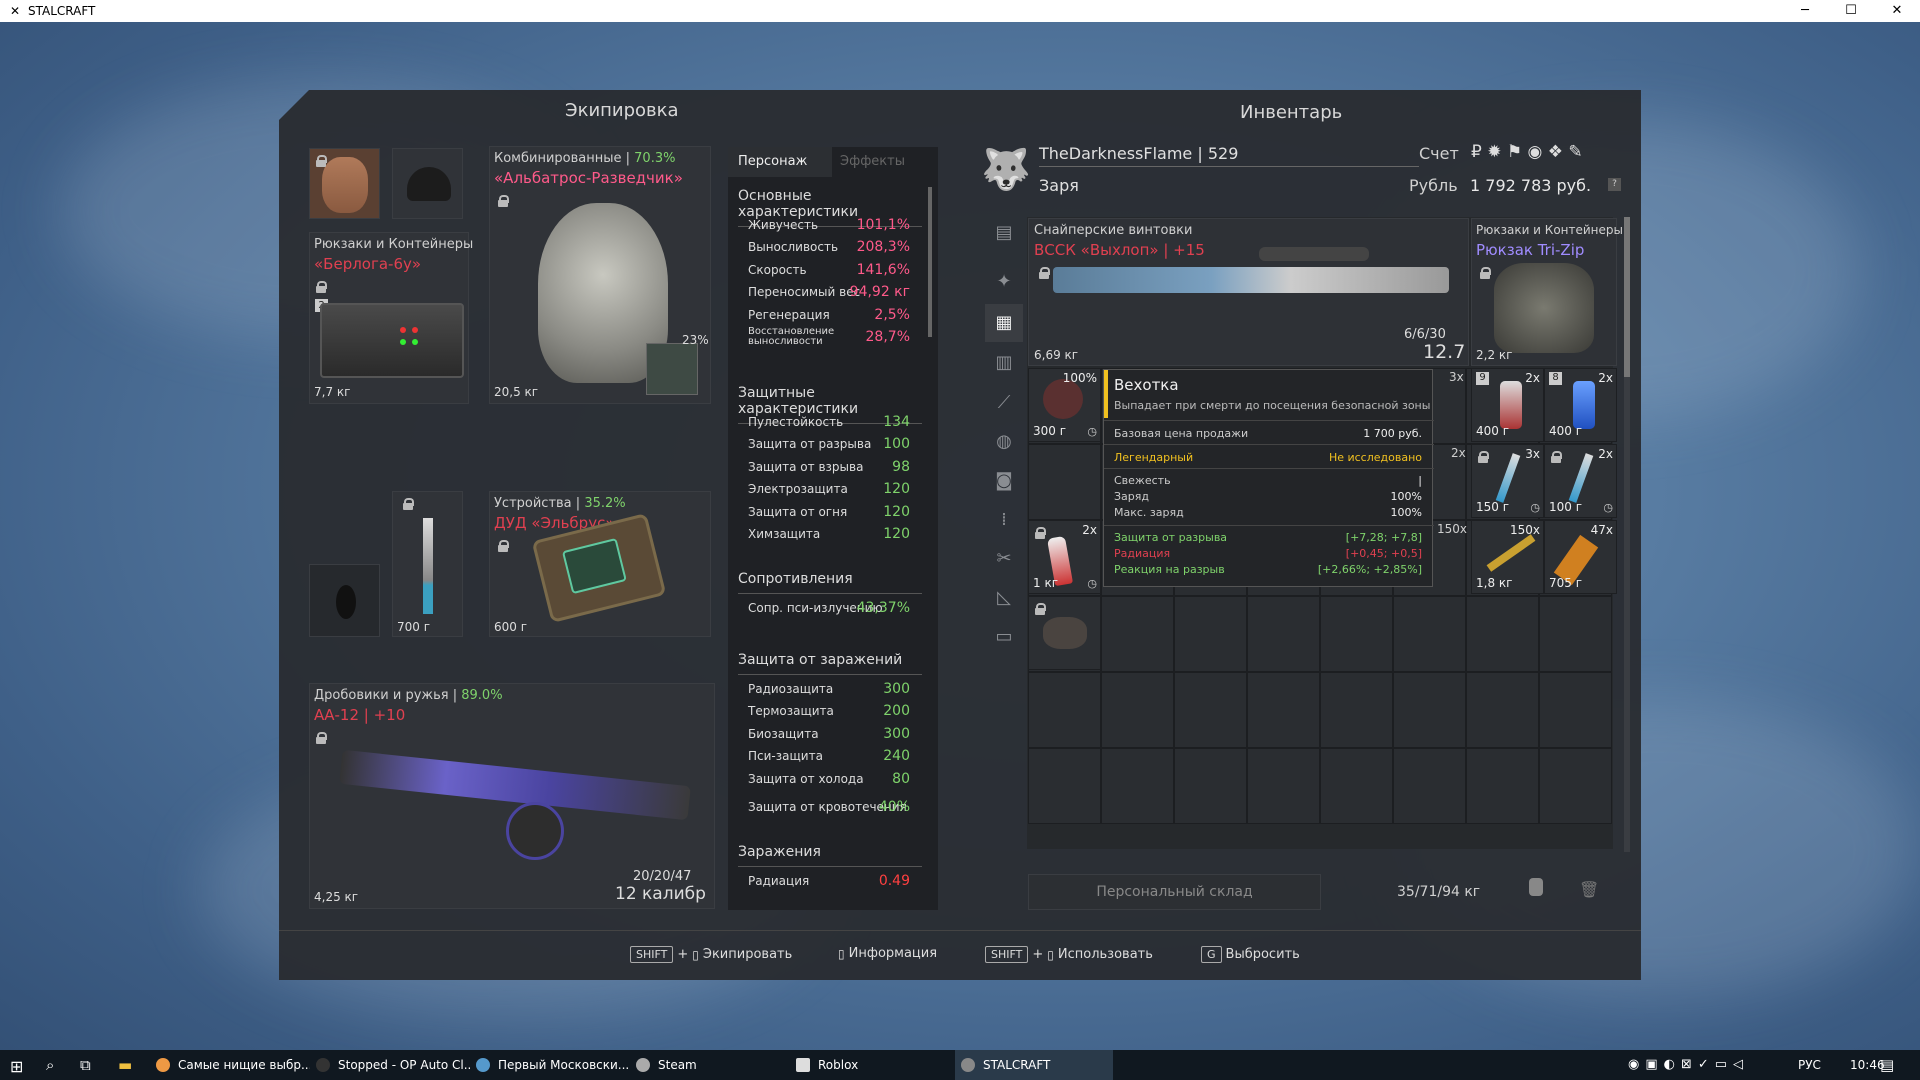 The image size is (1920, 1080). I want to click on inventory-item-bandage: 100% 300 г ◷, so click(1064, 405).